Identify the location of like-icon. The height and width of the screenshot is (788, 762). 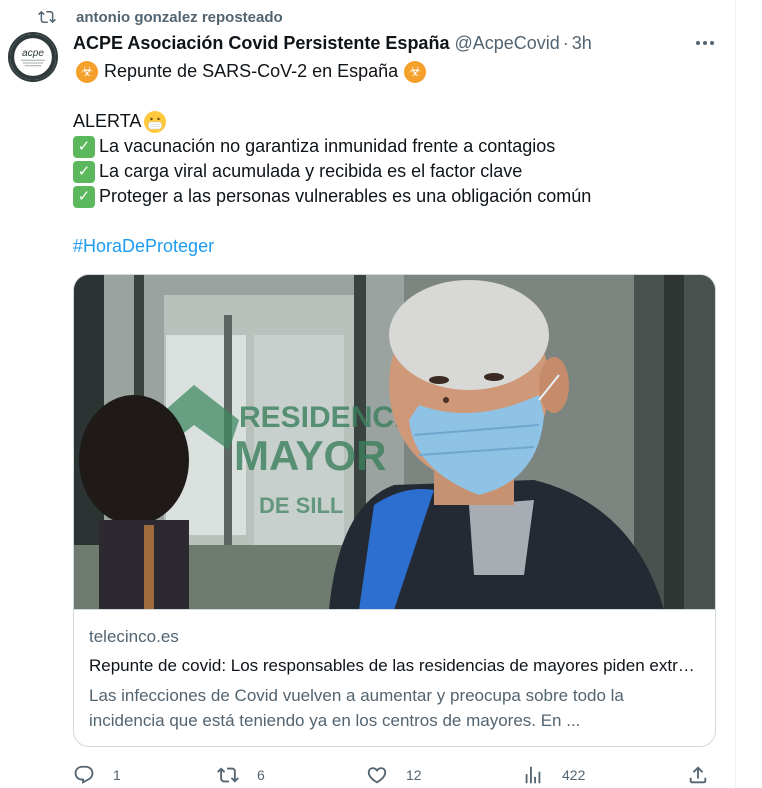
(377, 775).